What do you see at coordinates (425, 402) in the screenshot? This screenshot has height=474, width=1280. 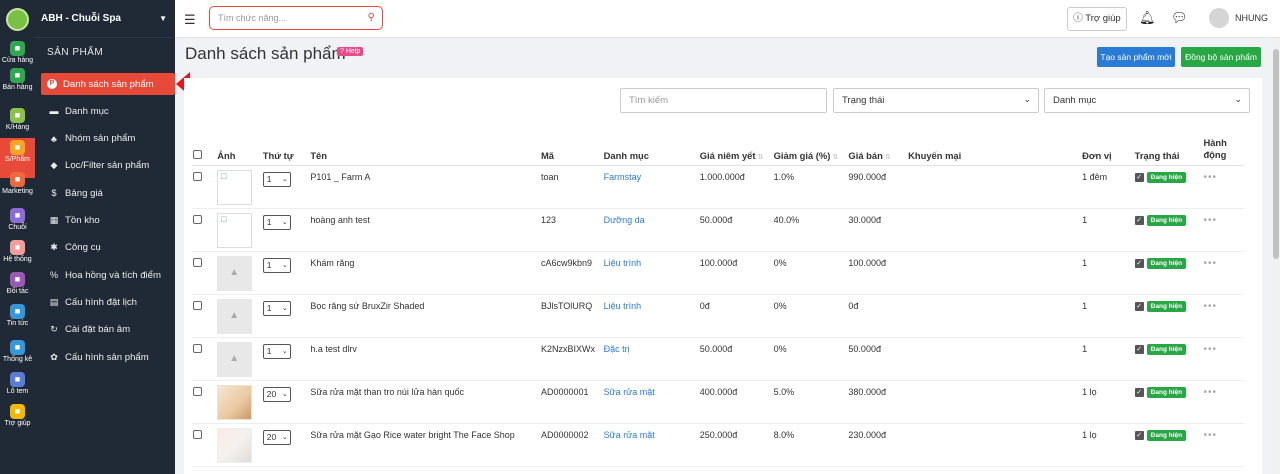 I see `product-name: Sữa rửa mặt than tro núi lửa hàn quốc` at bounding box center [425, 402].